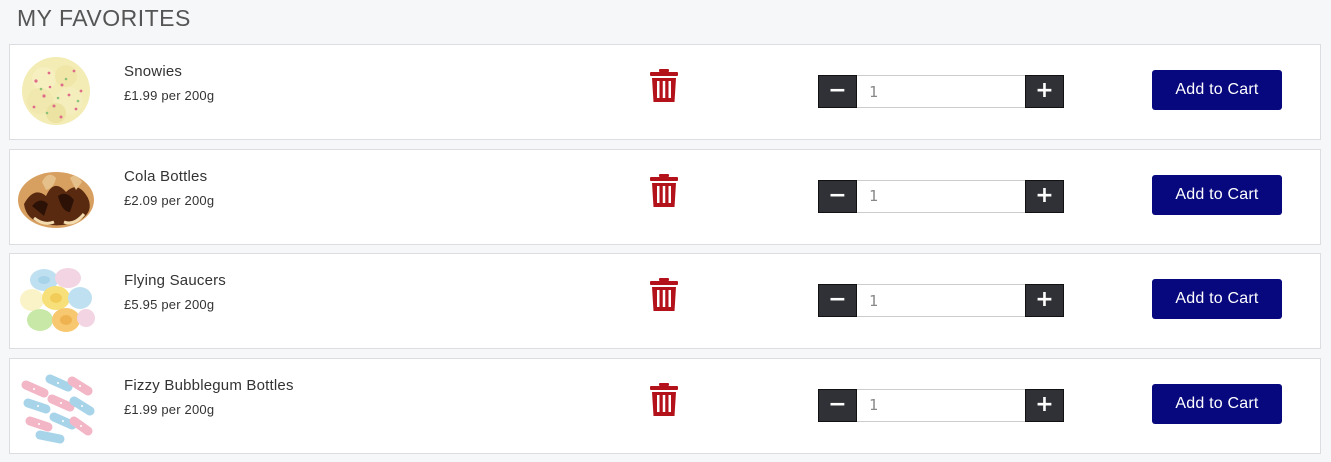  What do you see at coordinates (175, 281) in the screenshot?
I see `product-name: Flying Saucers` at bounding box center [175, 281].